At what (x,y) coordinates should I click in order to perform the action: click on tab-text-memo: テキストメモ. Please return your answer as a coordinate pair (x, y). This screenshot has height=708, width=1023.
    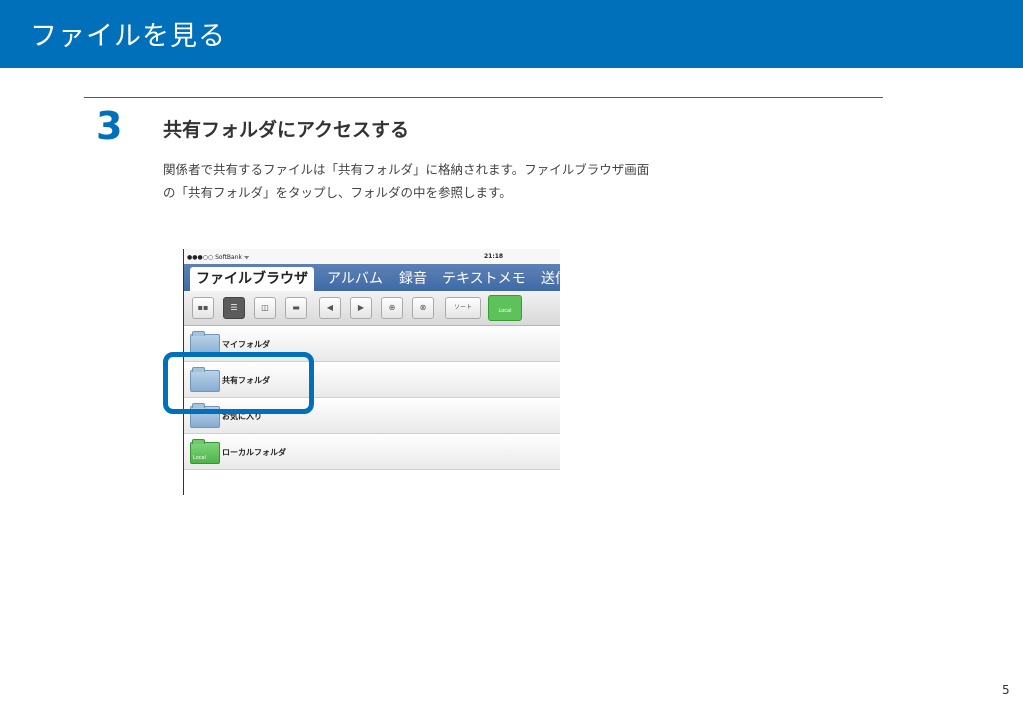
    Looking at the image, I should click on (484, 278).